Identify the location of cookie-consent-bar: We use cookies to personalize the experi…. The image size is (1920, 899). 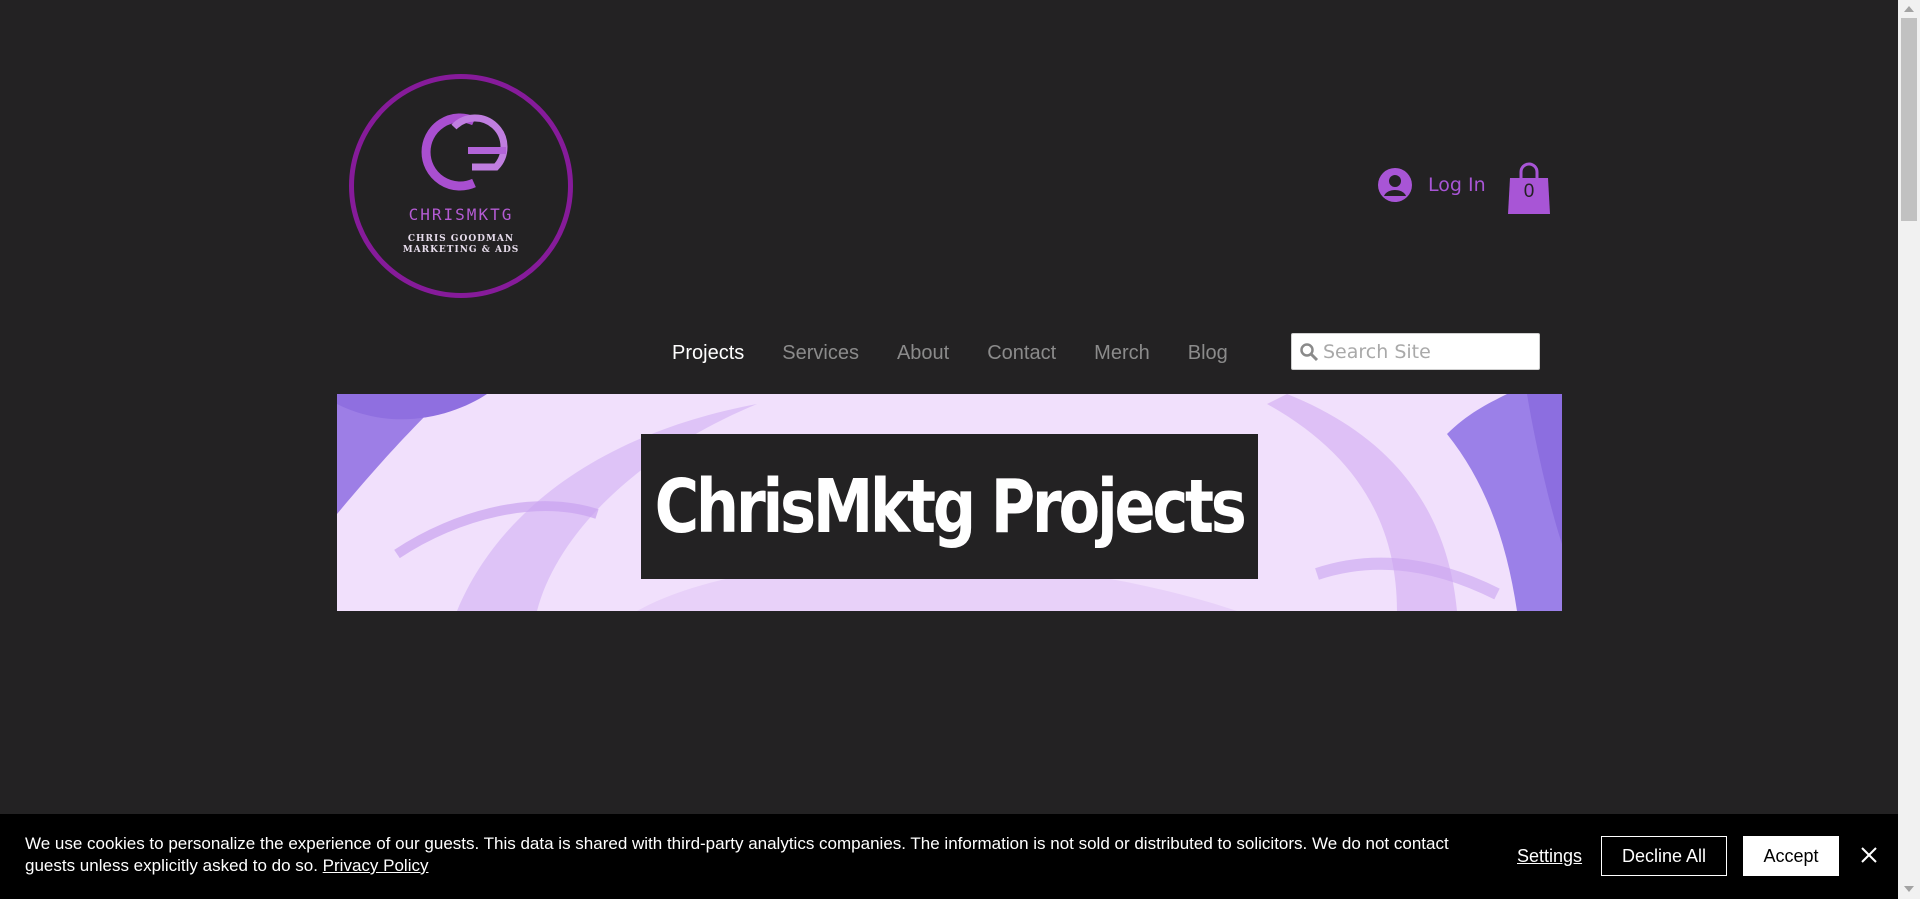
(949, 856).